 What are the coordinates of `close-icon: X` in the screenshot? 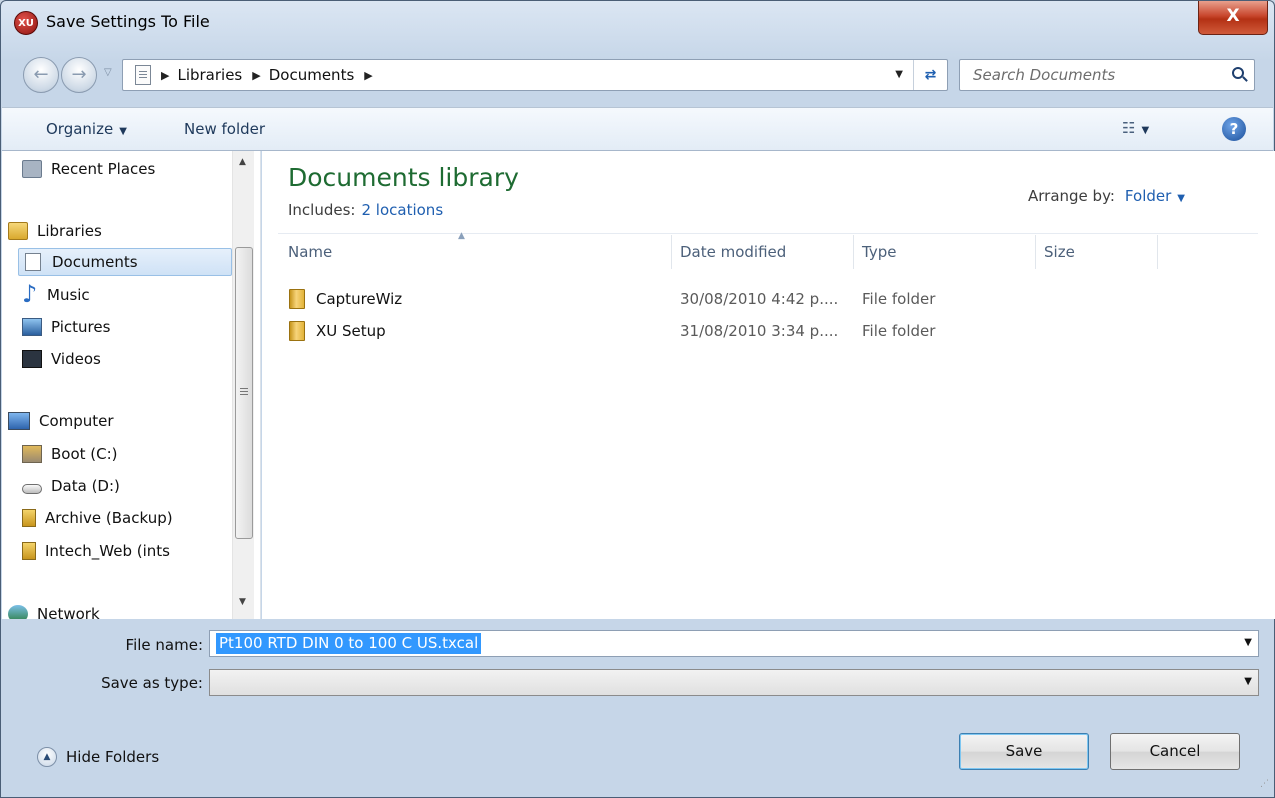 It's located at (1233, 16).